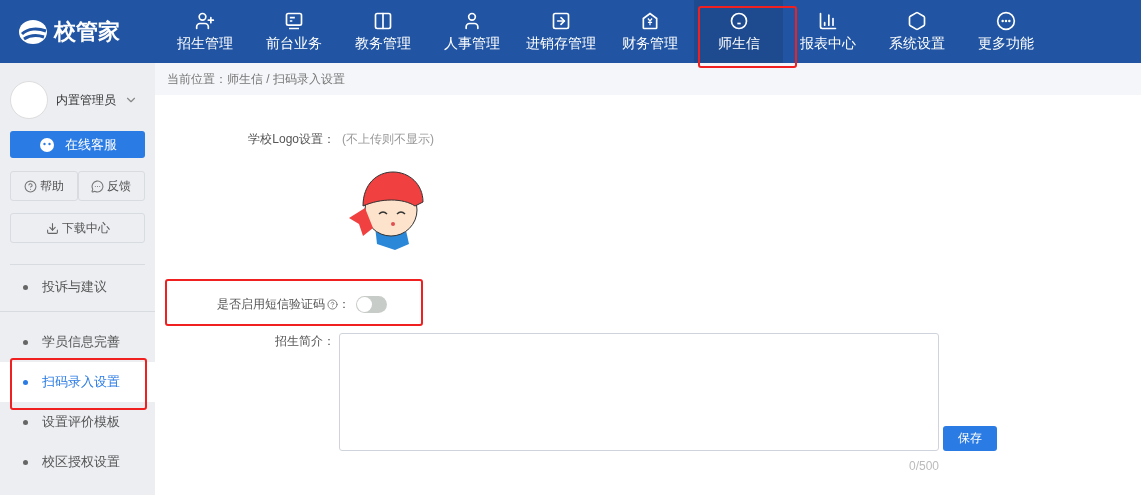 This screenshot has height=495, width=1141. I want to click on logo-label: 学校Logo设置：, so click(291, 139).